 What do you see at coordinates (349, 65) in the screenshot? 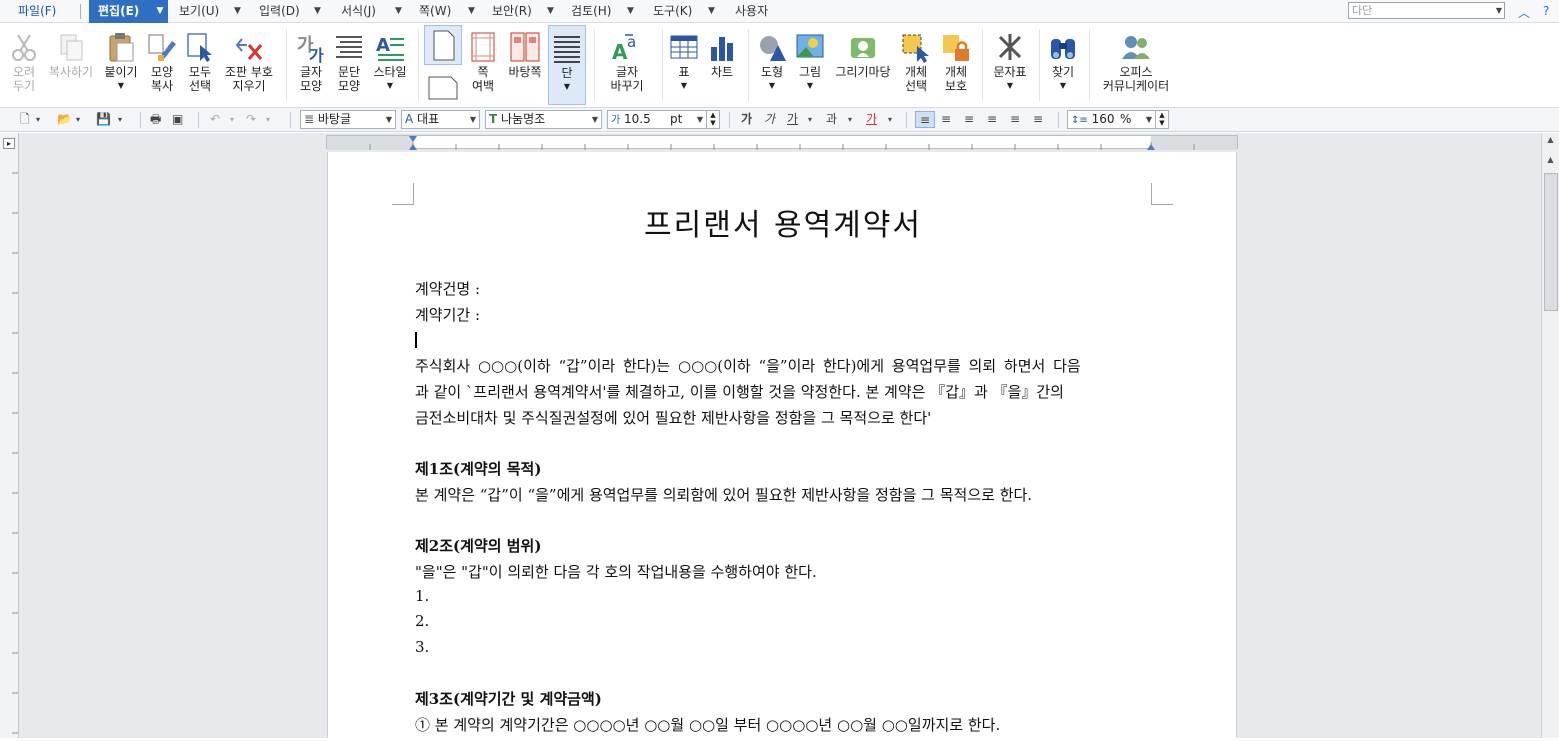
I see `para-shape-button: 문단 모양` at bounding box center [349, 65].